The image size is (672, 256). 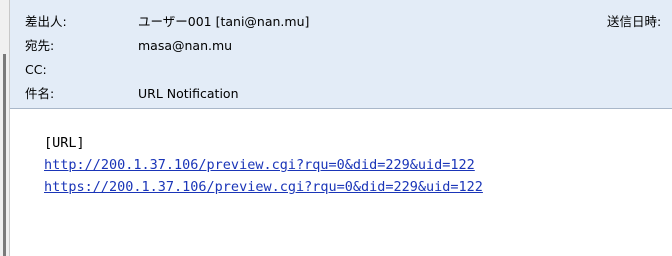 I want to click on to-value: masa@nan.mu, so click(x=185, y=46).